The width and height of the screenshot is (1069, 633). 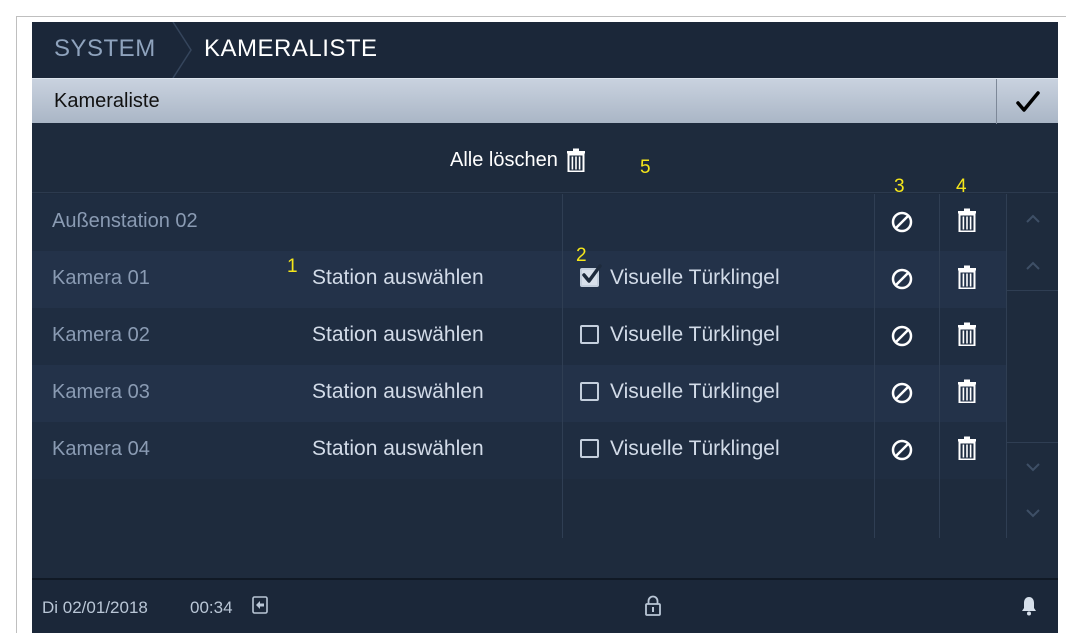 What do you see at coordinates (182, 50) in the screenshot?
I see `breadcrumb-separator-icon` at bounding box center [182, 50].